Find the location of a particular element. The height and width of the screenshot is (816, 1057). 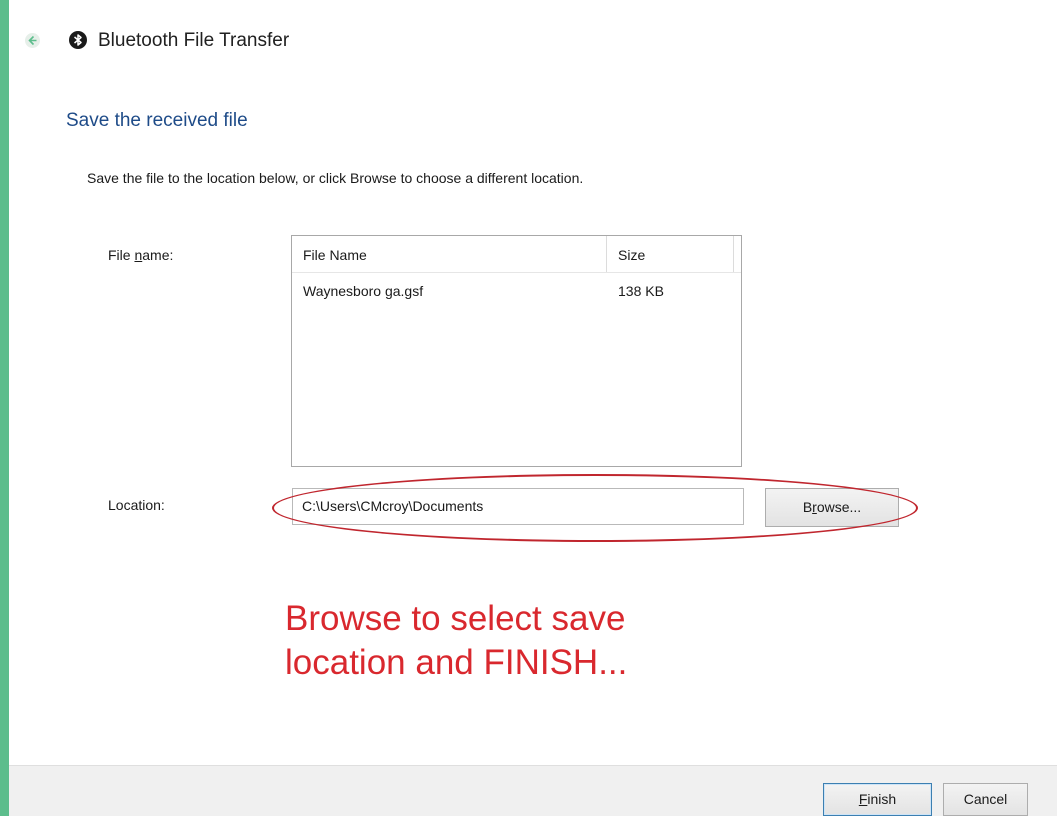

cancel-button: Cancel is located at coordinates (985, 799).